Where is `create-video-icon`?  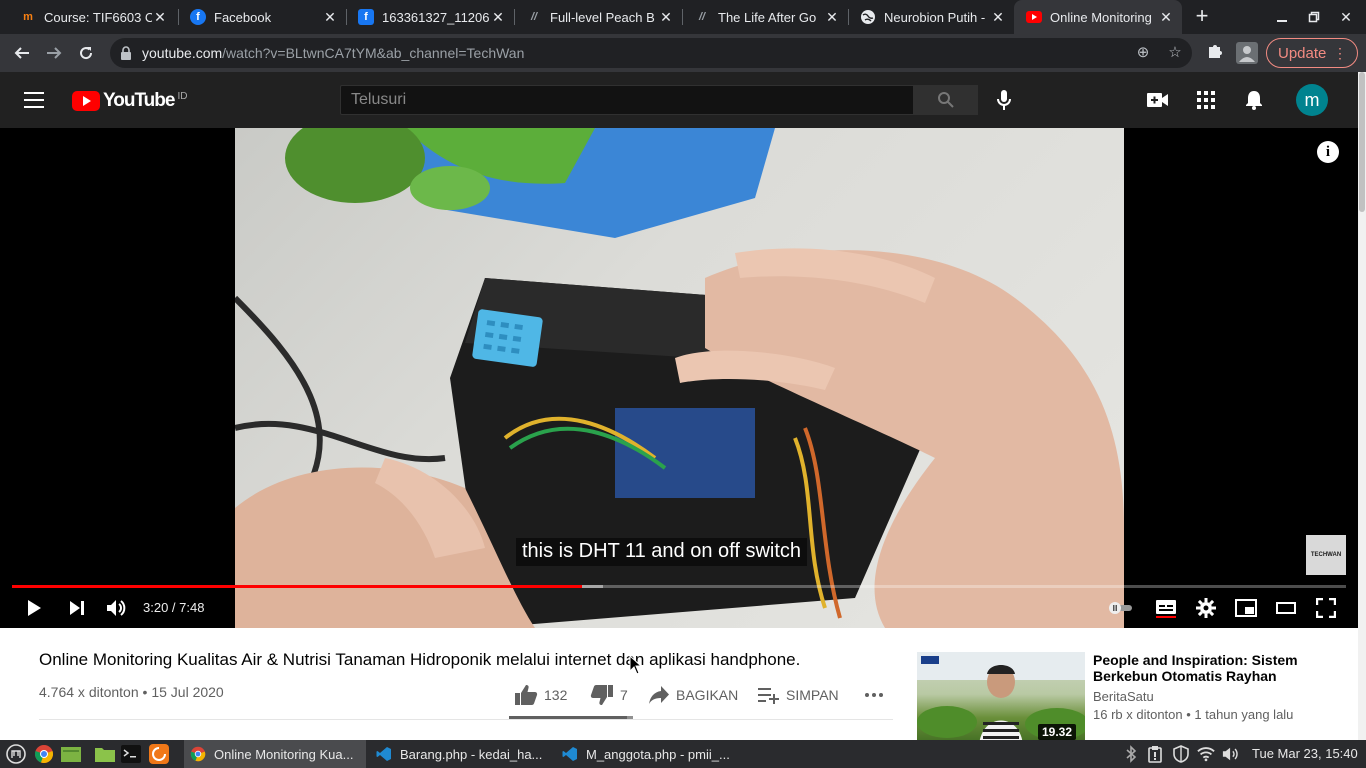 create-video-icon is located at coordinates (1158, 100).